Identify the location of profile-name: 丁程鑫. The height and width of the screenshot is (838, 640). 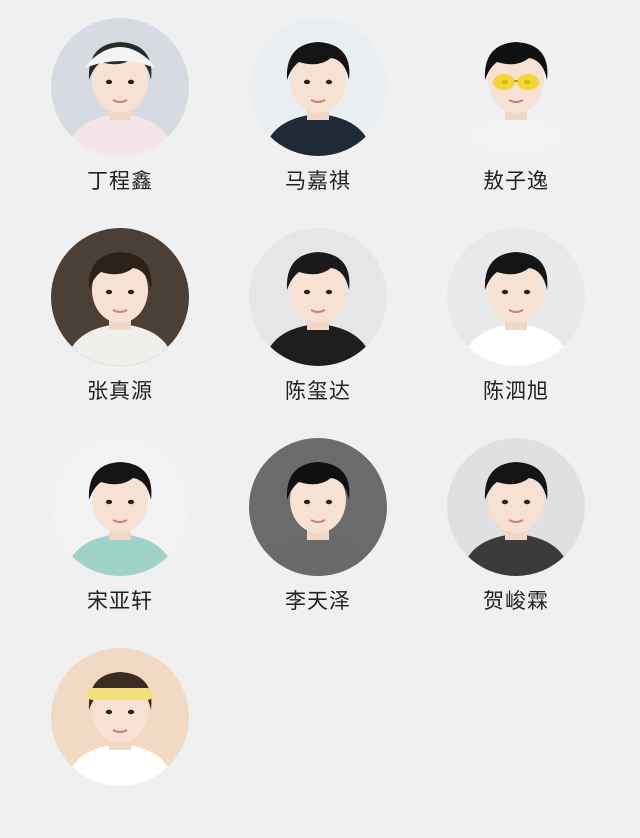
(120, 181).